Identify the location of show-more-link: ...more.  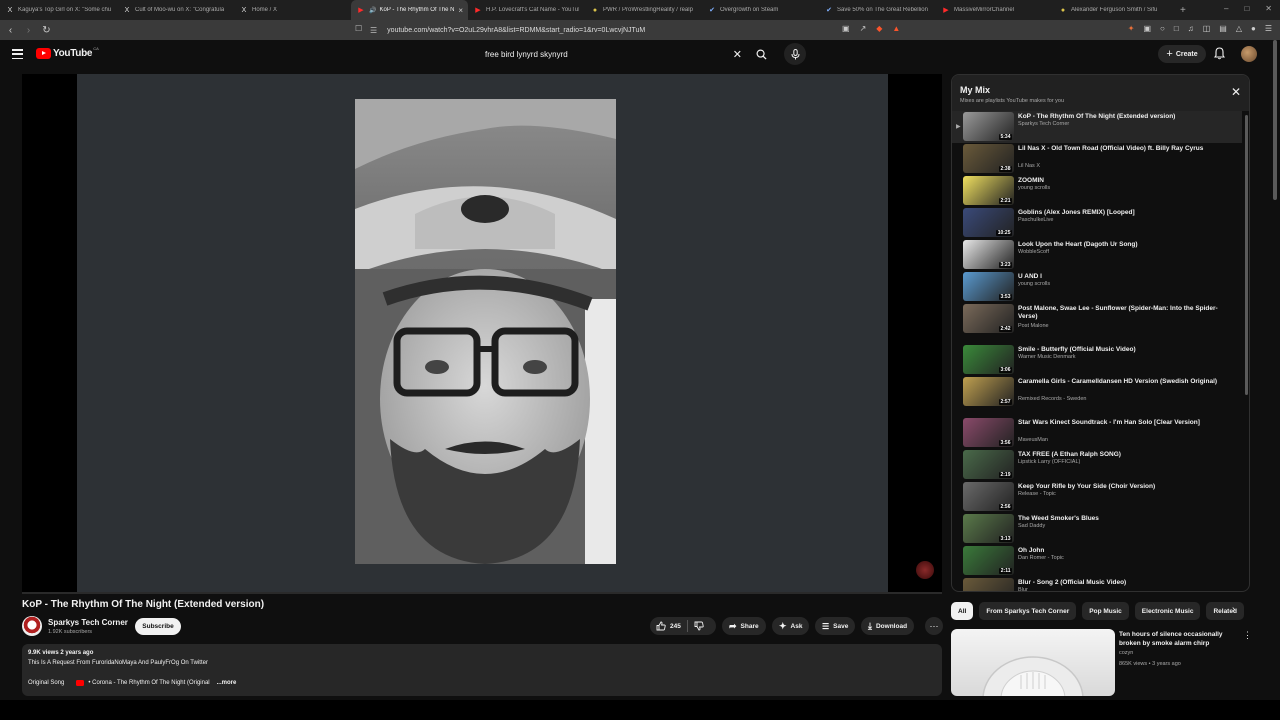
(227, 683).